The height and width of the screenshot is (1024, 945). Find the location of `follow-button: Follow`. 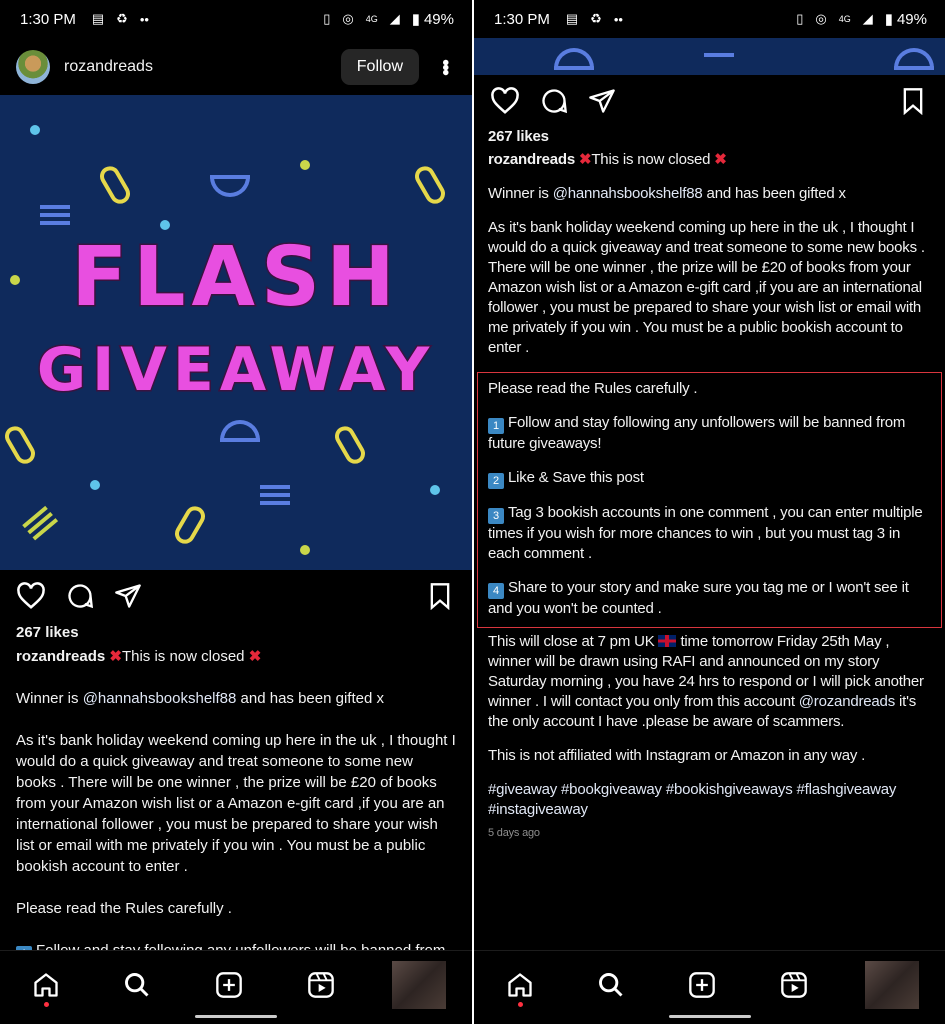

follow-button: Follow is located at coordinates (379, 66).